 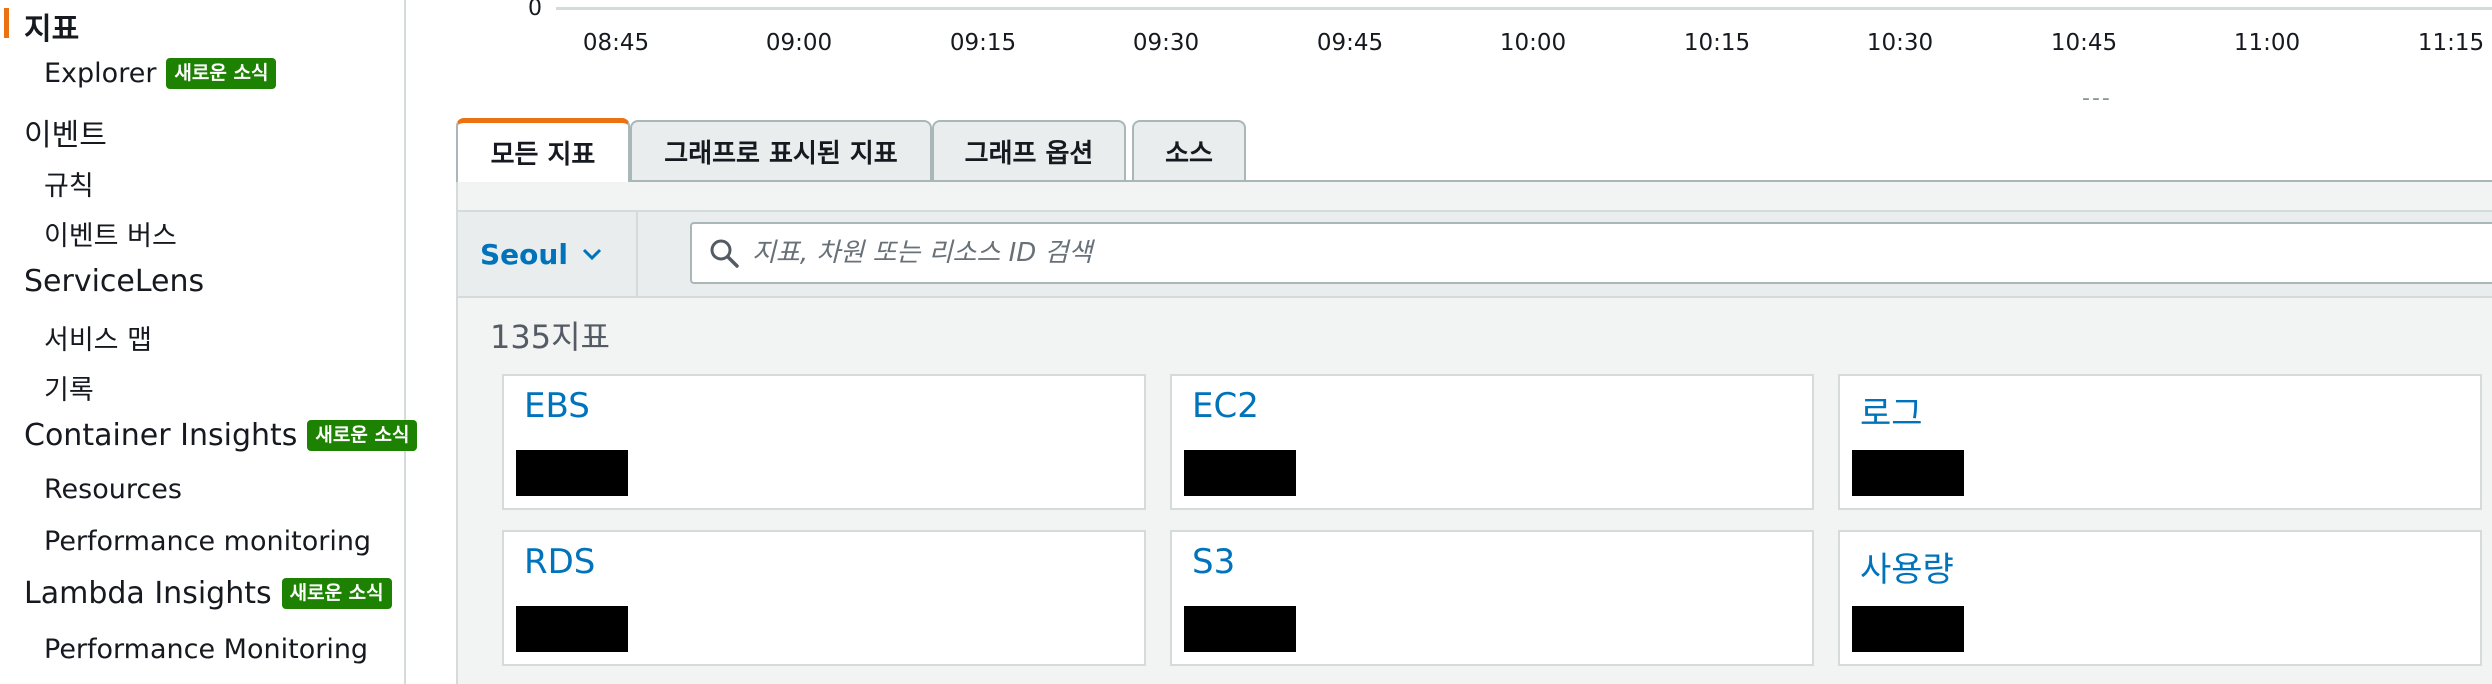 I want to click on y-axis-zero-label: 0, so click(x=535, y=10).